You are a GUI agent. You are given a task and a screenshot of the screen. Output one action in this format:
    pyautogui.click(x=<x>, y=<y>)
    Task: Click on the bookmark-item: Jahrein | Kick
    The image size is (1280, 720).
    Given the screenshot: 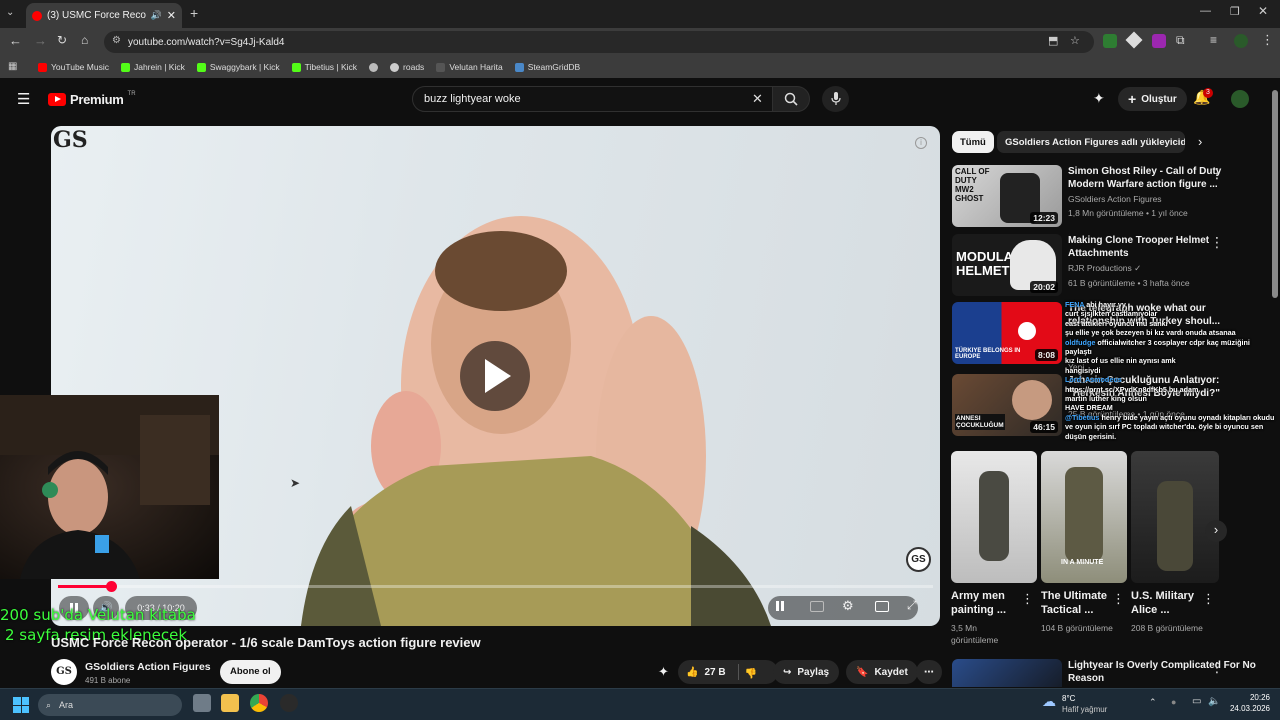 What is the action you would take?
    pyautogui.click(x=152, y=67)
    